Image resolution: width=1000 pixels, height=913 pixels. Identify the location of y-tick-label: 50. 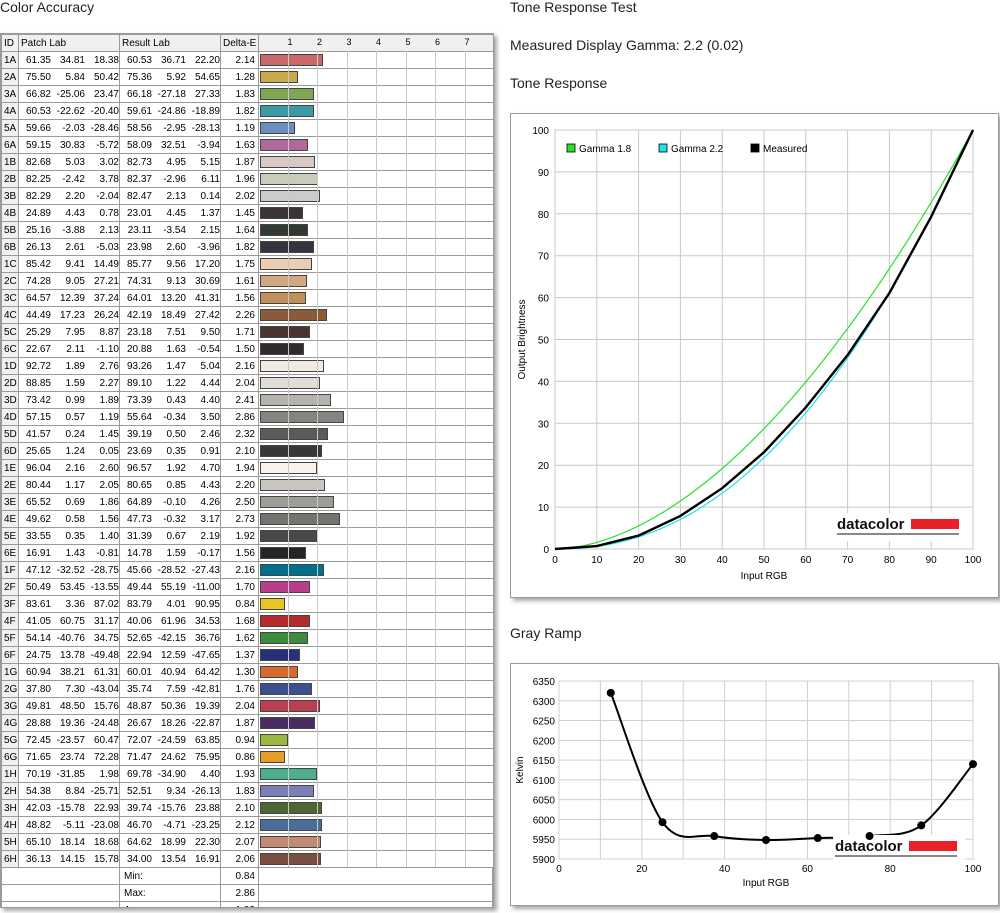
(544, 341).